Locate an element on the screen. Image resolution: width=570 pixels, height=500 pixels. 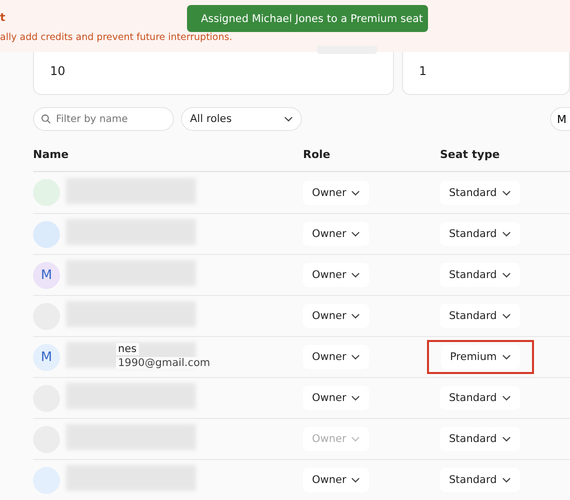
role-filter-dropdown: All roles is located at coordinates (241, 119).